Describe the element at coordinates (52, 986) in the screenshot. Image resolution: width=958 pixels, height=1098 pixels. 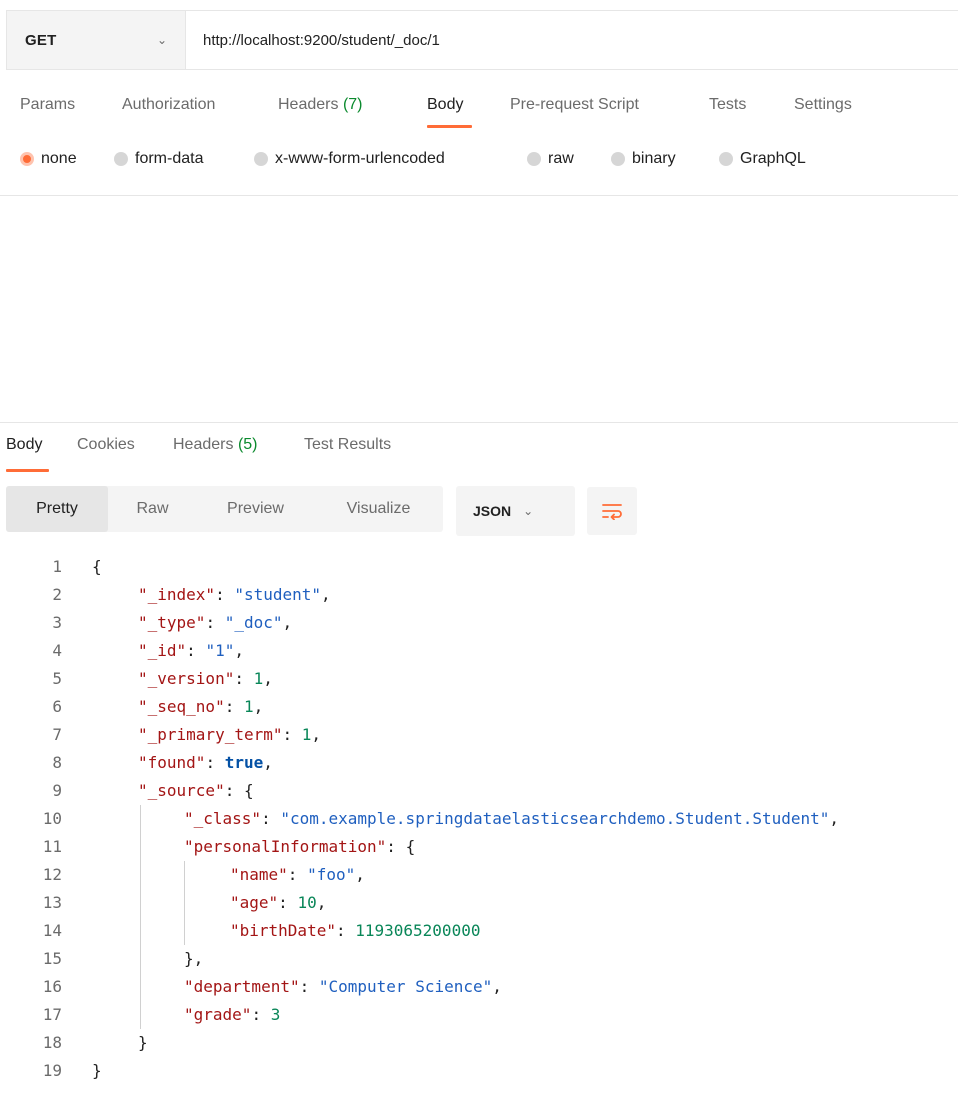
I see `line-number: 16` at that location.